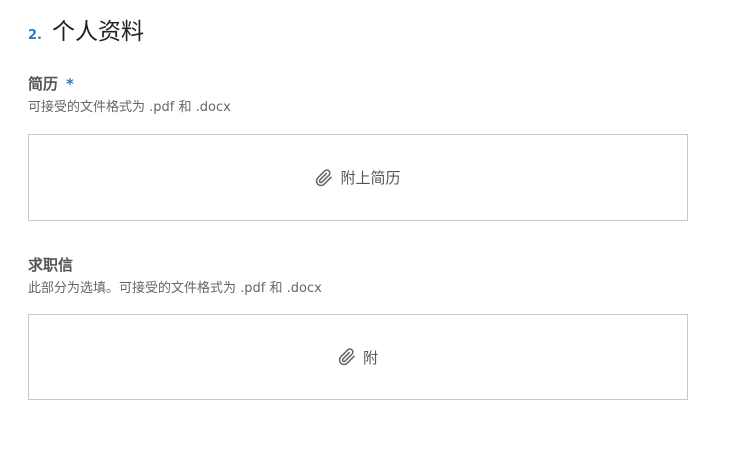 The image size is (741, 450). What do you see at coordinates (70, 84) in the screenshot?
I see `required-mark: *` at bounding box center [70, 84].